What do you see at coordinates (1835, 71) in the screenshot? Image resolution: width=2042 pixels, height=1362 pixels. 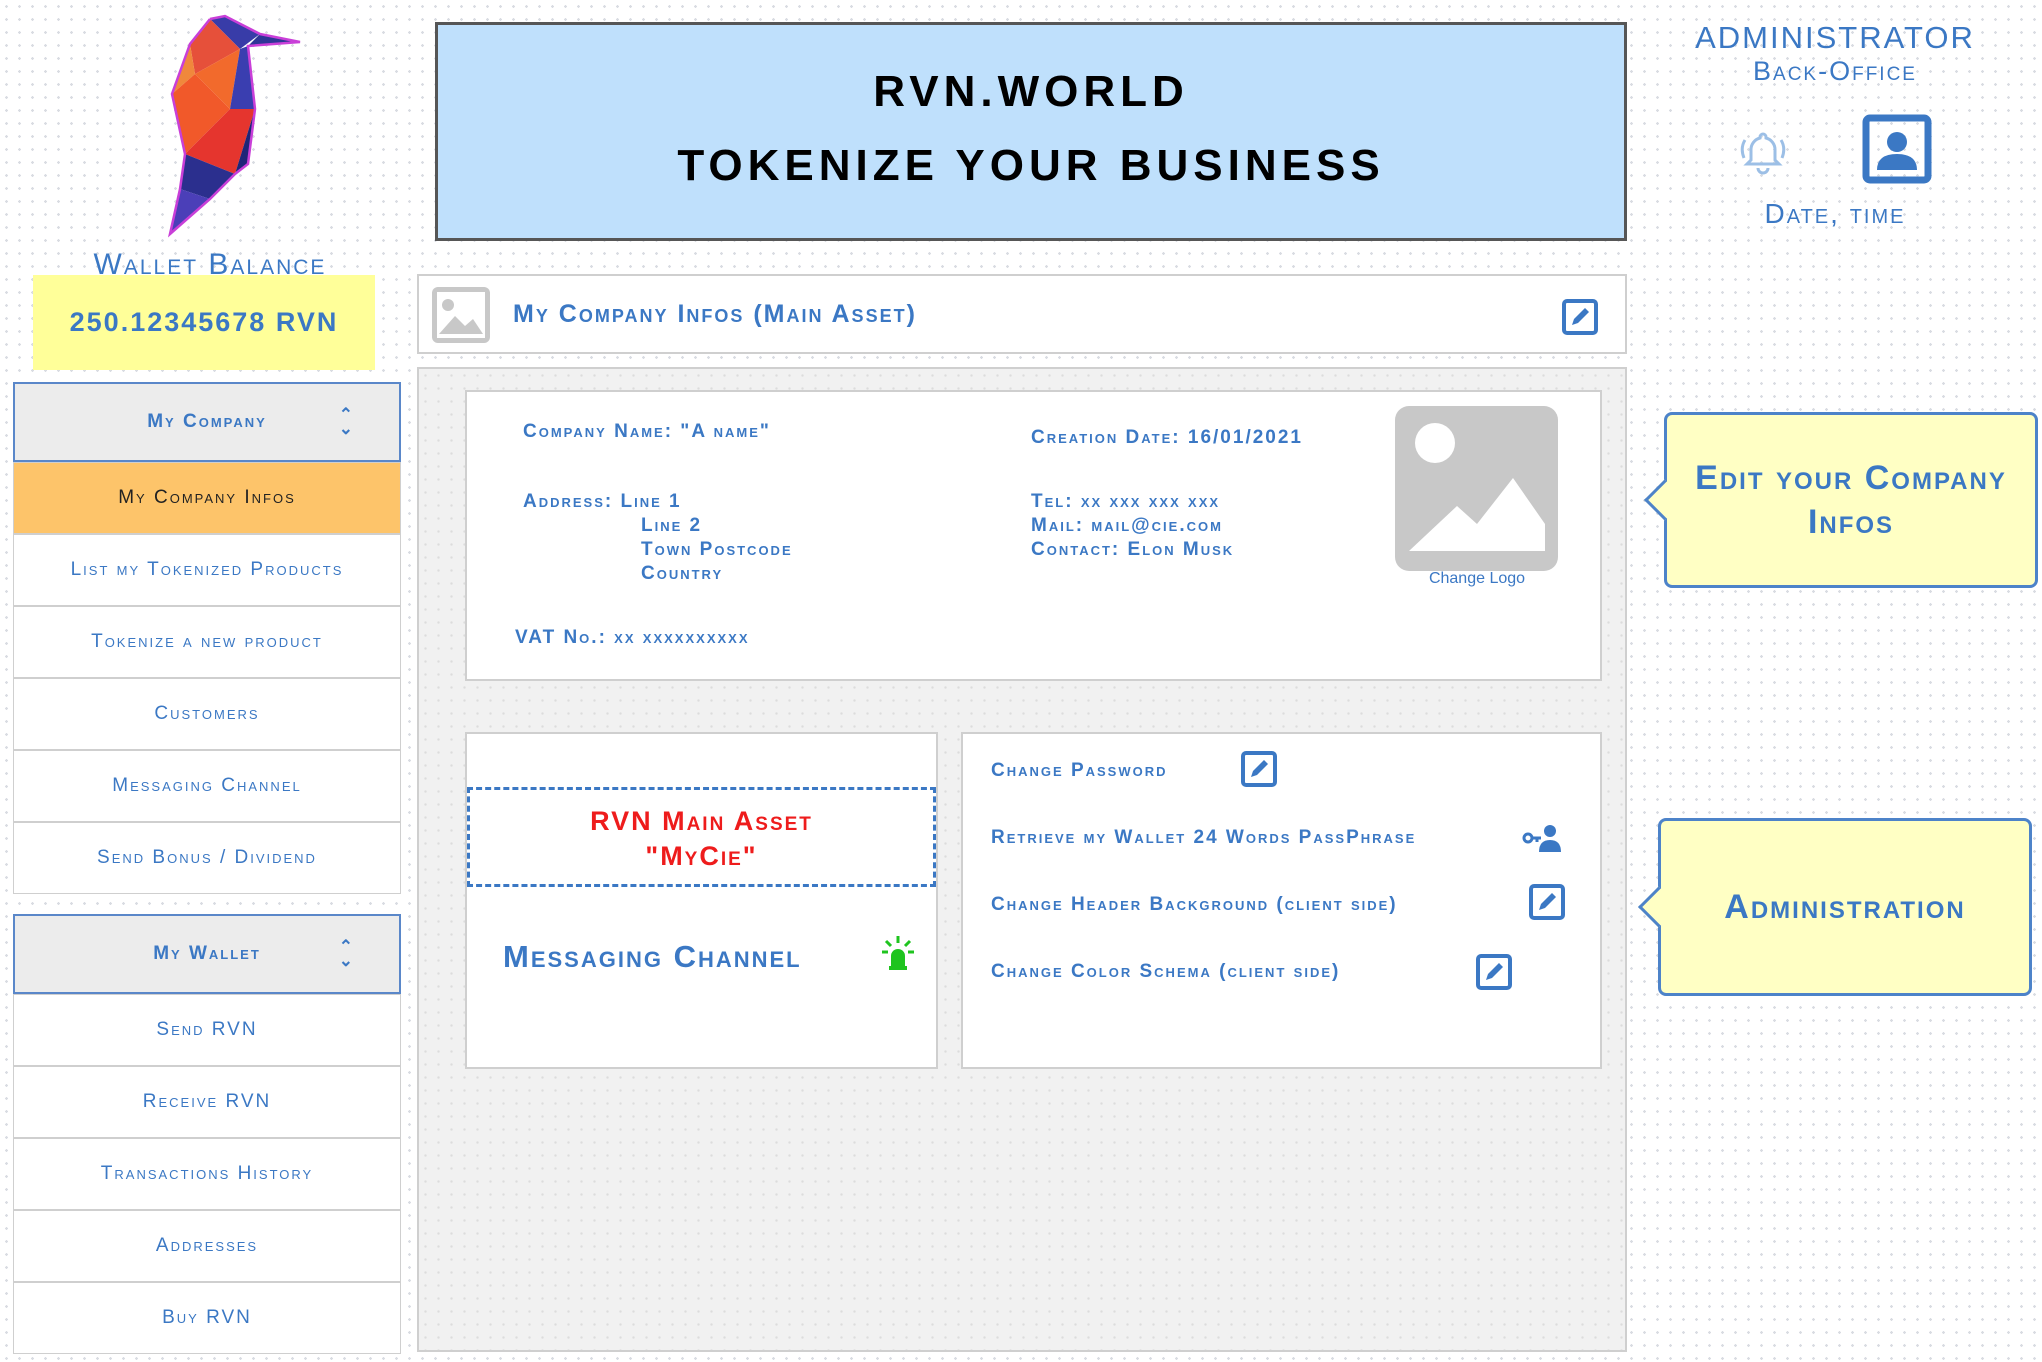 I see `admin-subtitle: Back-Office` at bounding box center [1835, 71].